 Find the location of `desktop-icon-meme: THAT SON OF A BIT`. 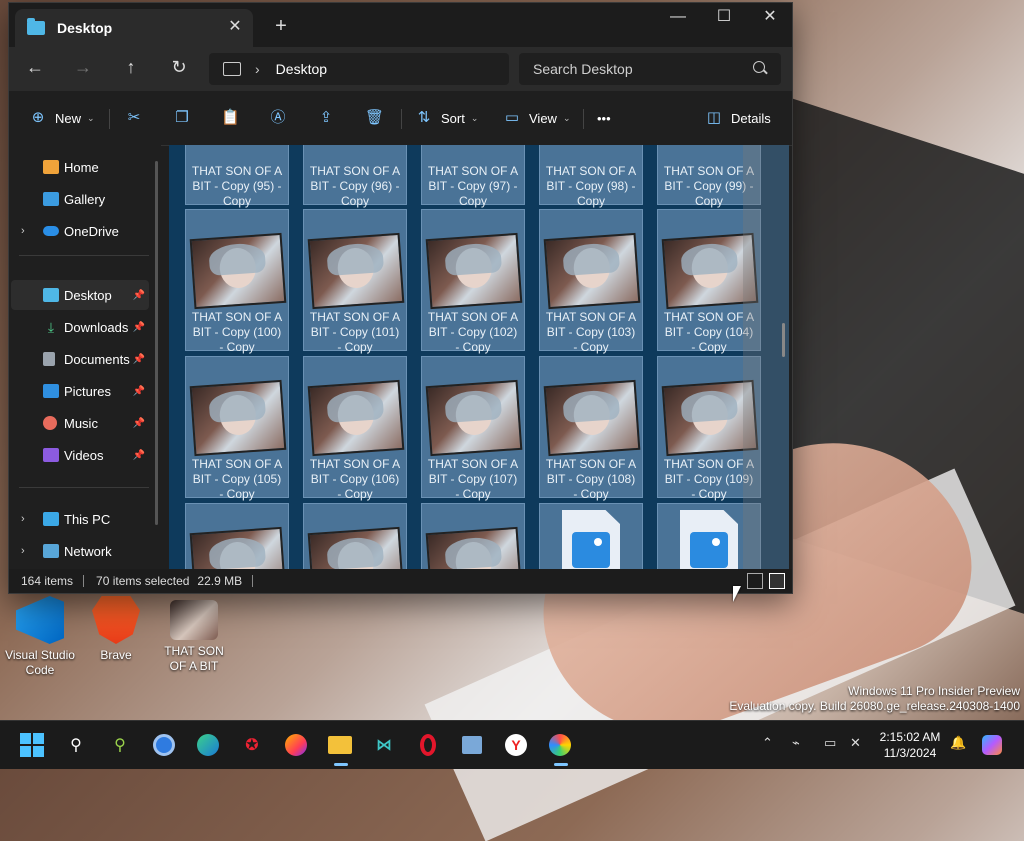

desktop-icon-meme: THAT SON OF A BIT is located at coordinates (194, 637).